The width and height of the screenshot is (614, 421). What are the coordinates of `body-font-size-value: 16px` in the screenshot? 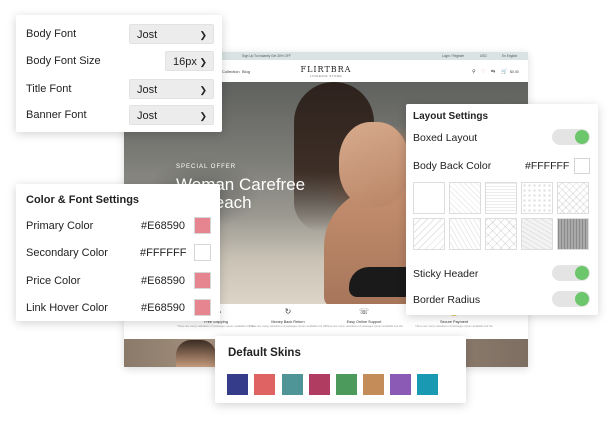 It's located at (185, 62).